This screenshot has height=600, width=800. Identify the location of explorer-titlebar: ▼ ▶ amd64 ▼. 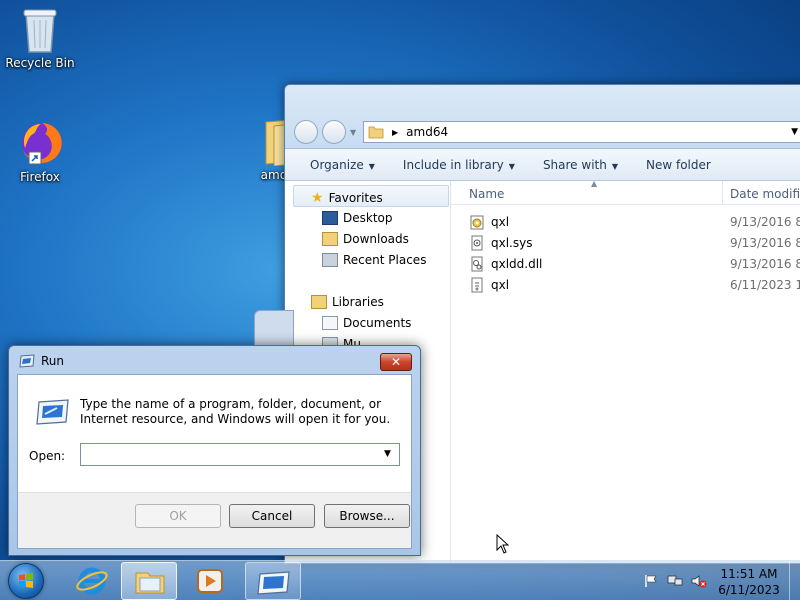
(542, 117).